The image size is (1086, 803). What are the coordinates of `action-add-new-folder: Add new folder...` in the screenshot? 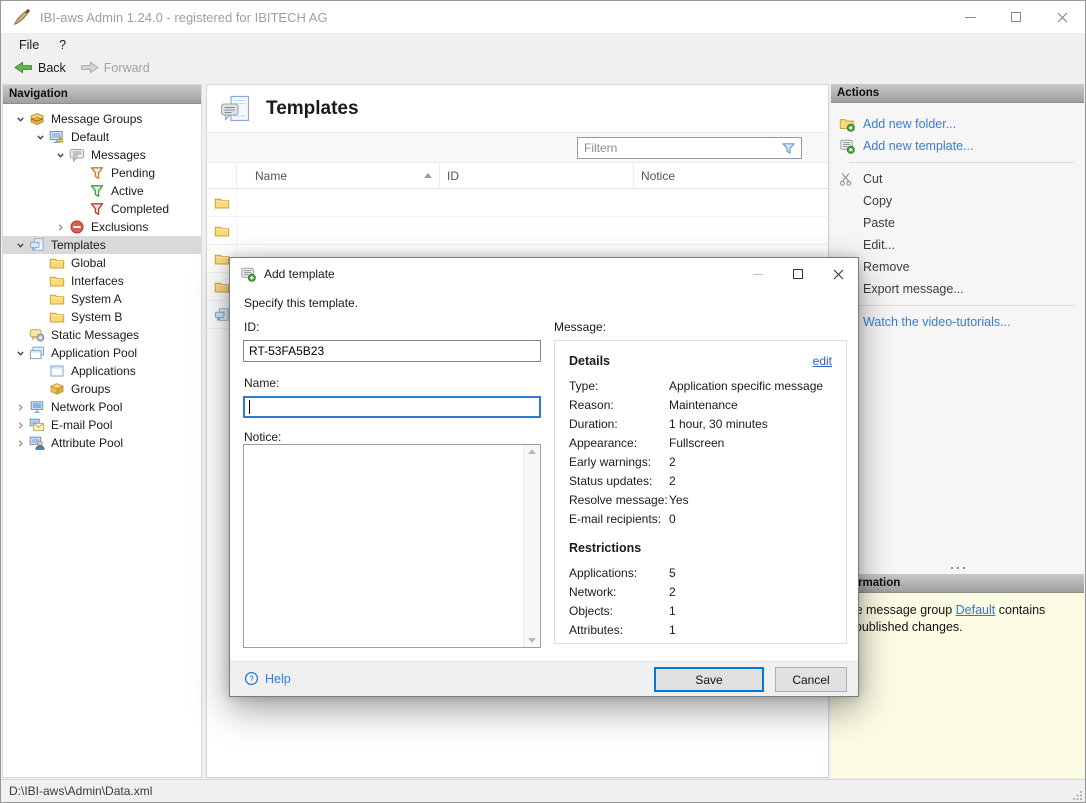 It's located at (957, 124).